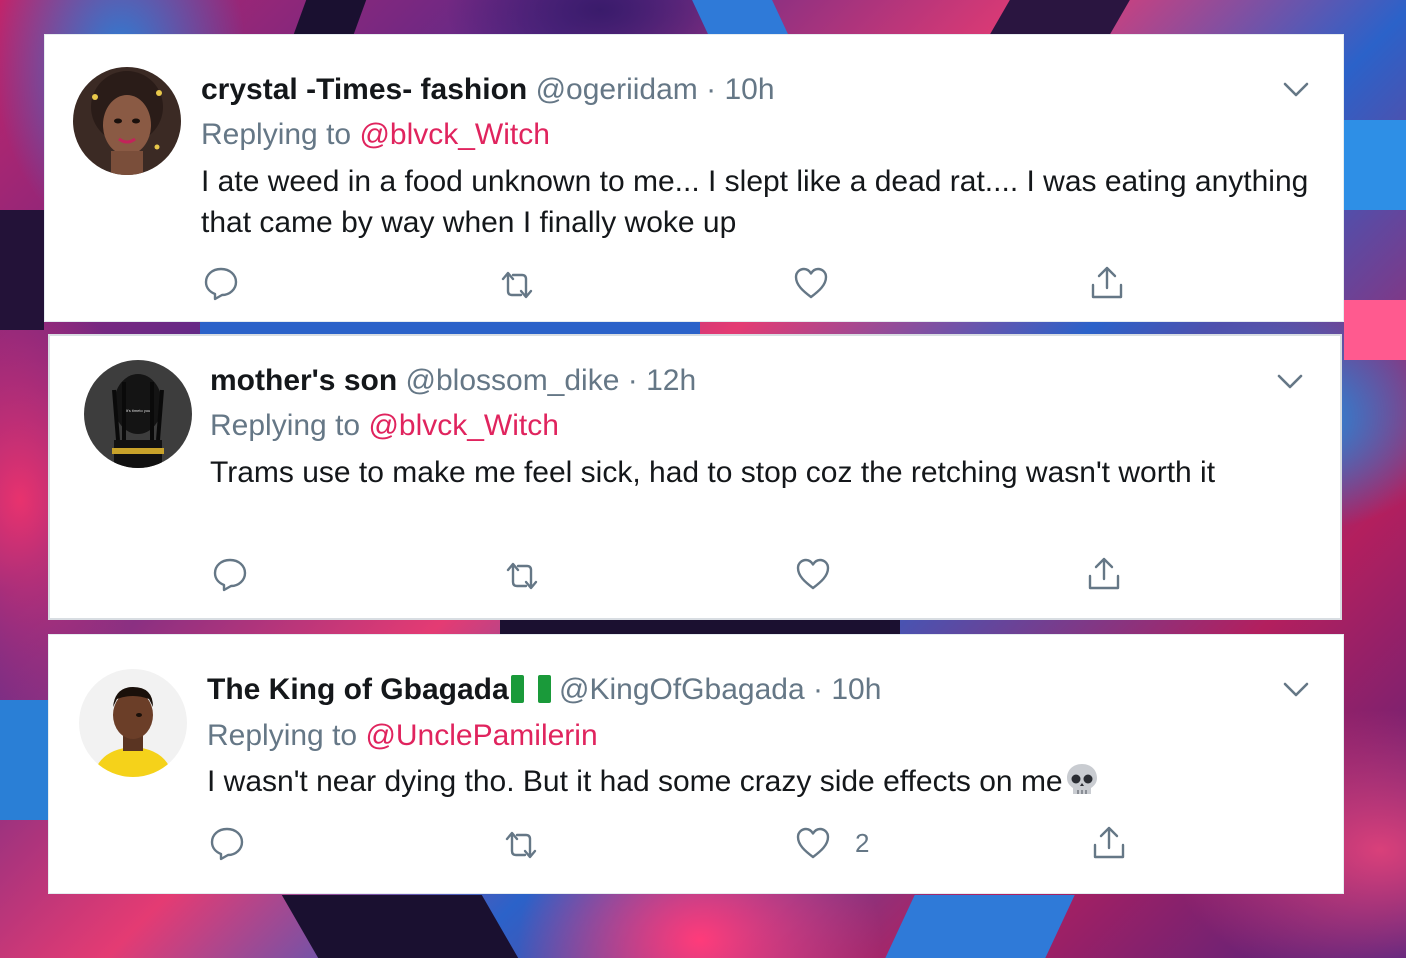 This screenshot has height=958, width=1406. What do you see at coordinates (682, 689) in the screenshot?
I see `handle: @KingOfGbagada` at bounding box center [682, 689].